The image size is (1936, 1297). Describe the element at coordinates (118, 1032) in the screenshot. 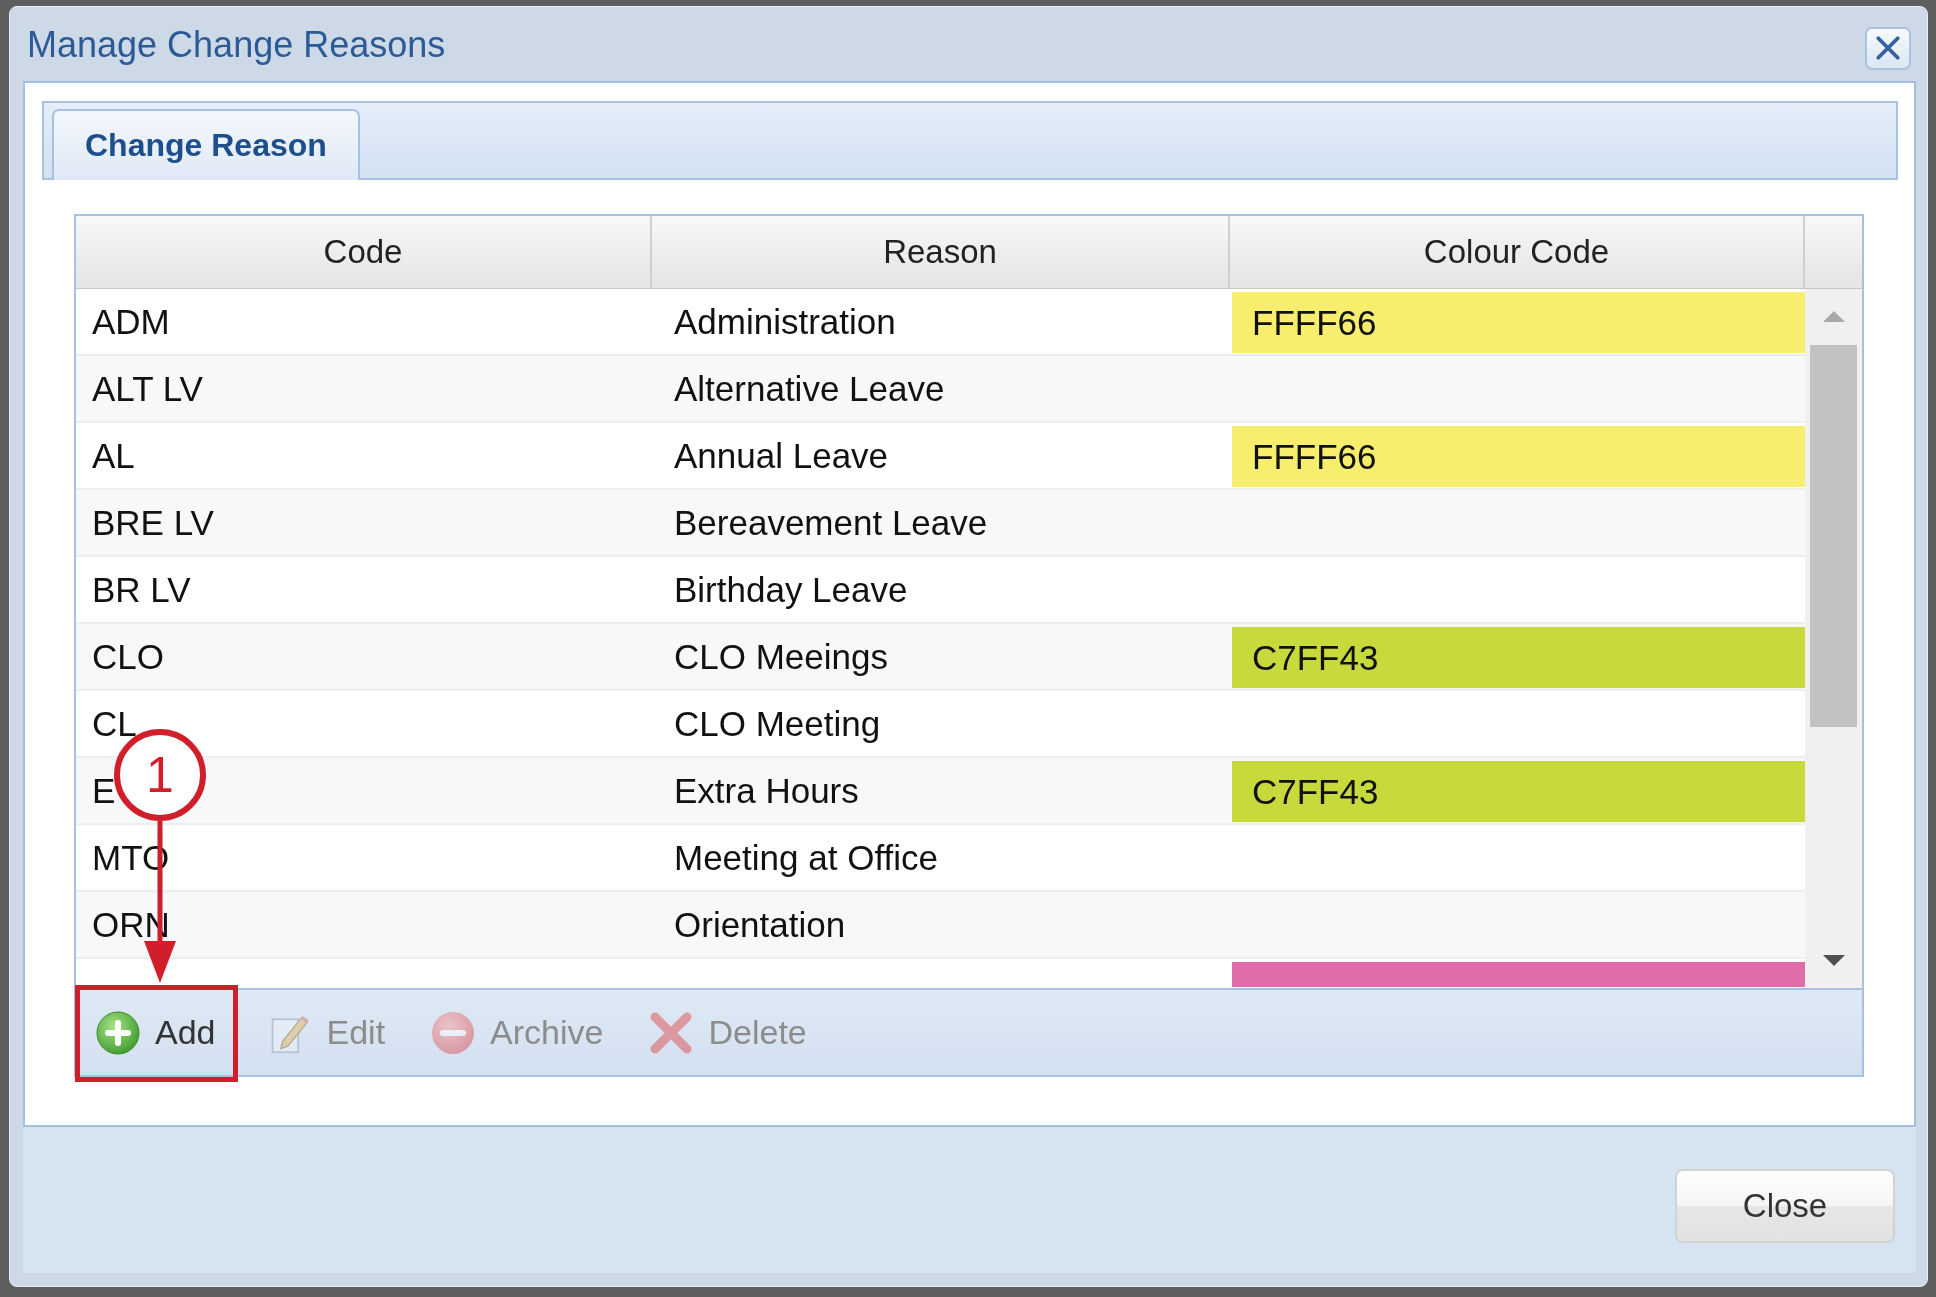

I see `plus-circle-icon` at that location.